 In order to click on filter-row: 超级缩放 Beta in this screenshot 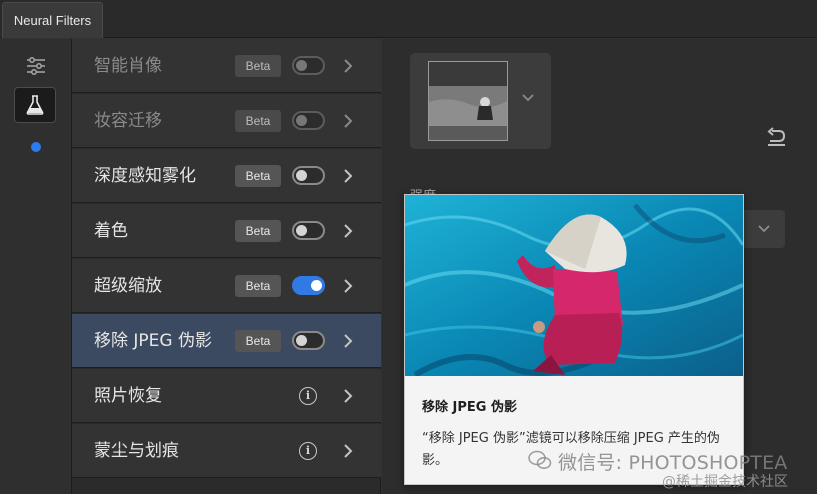, I will do `click(226, 286)`.